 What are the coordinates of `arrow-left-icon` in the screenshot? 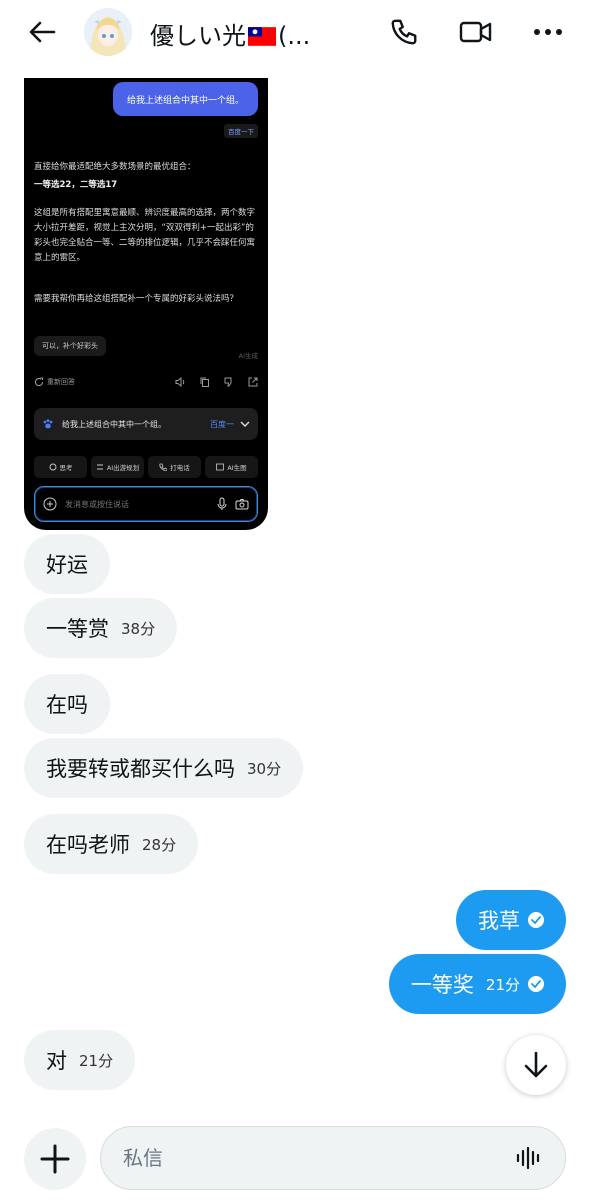 It's located at (42, 32).